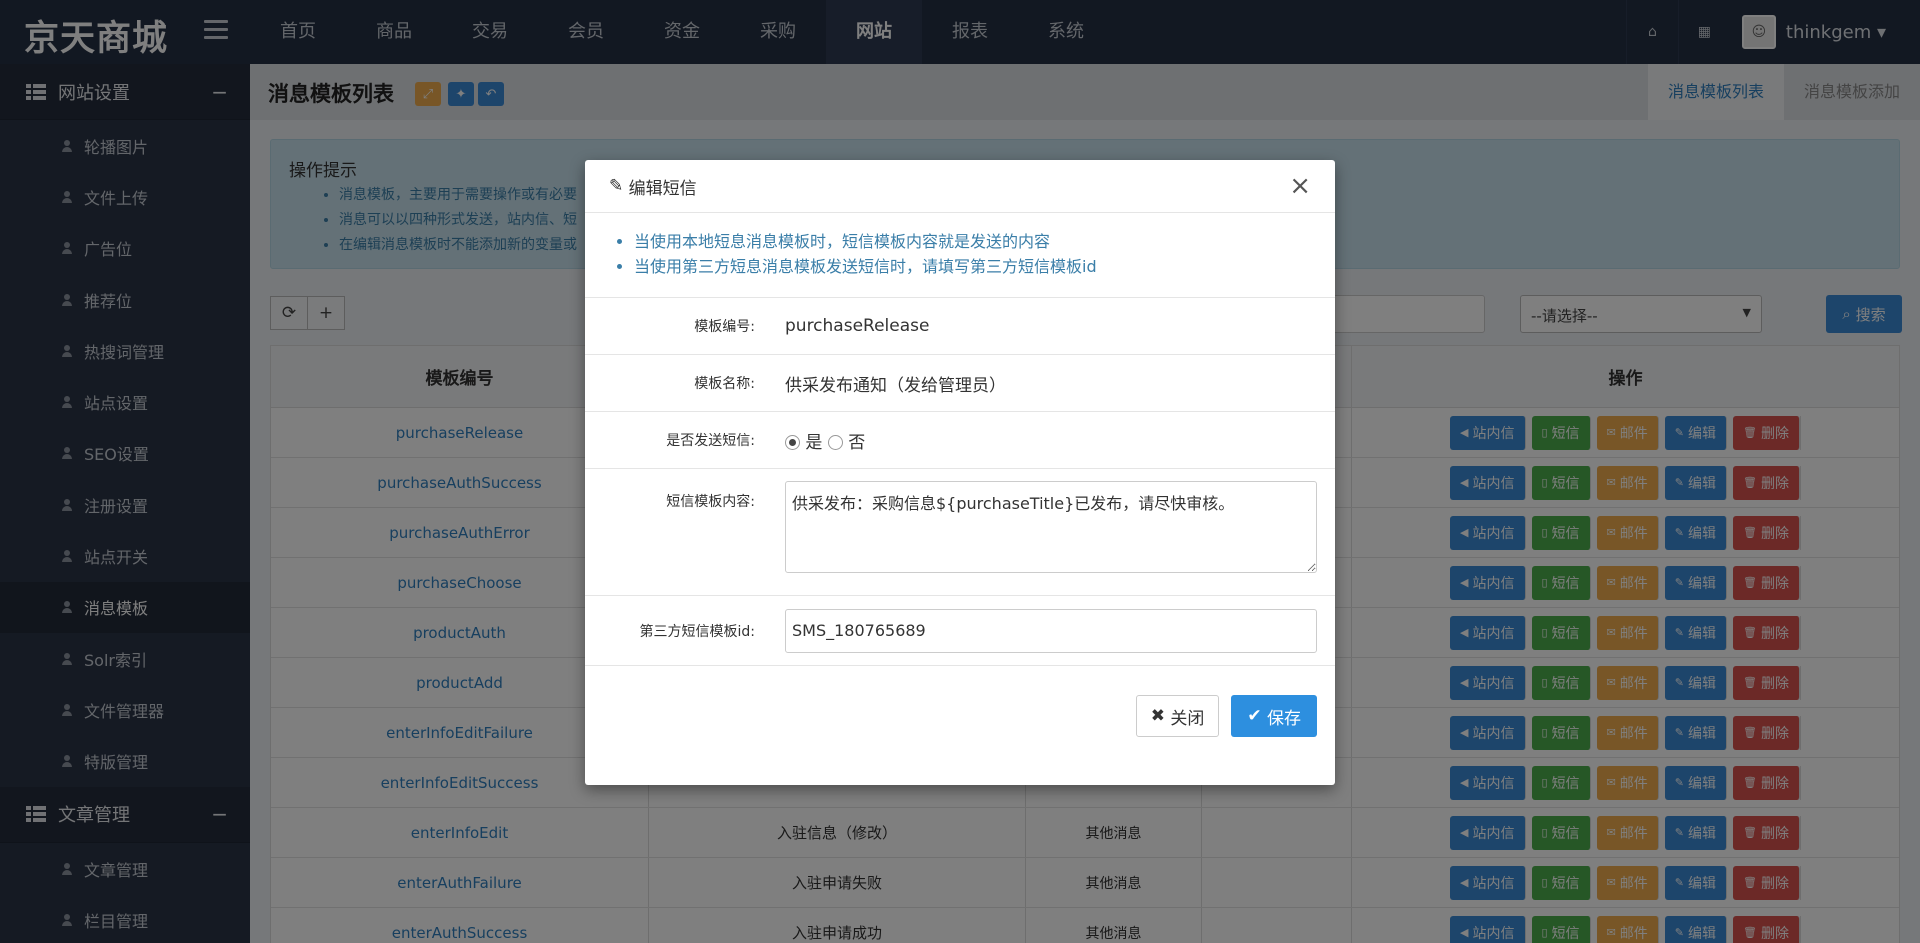 This screenshot has height=943, width=1920. What do you see at coordinates (835, 442) in the screenshot?
I see `radio-no` at bounding box center [835, 442].